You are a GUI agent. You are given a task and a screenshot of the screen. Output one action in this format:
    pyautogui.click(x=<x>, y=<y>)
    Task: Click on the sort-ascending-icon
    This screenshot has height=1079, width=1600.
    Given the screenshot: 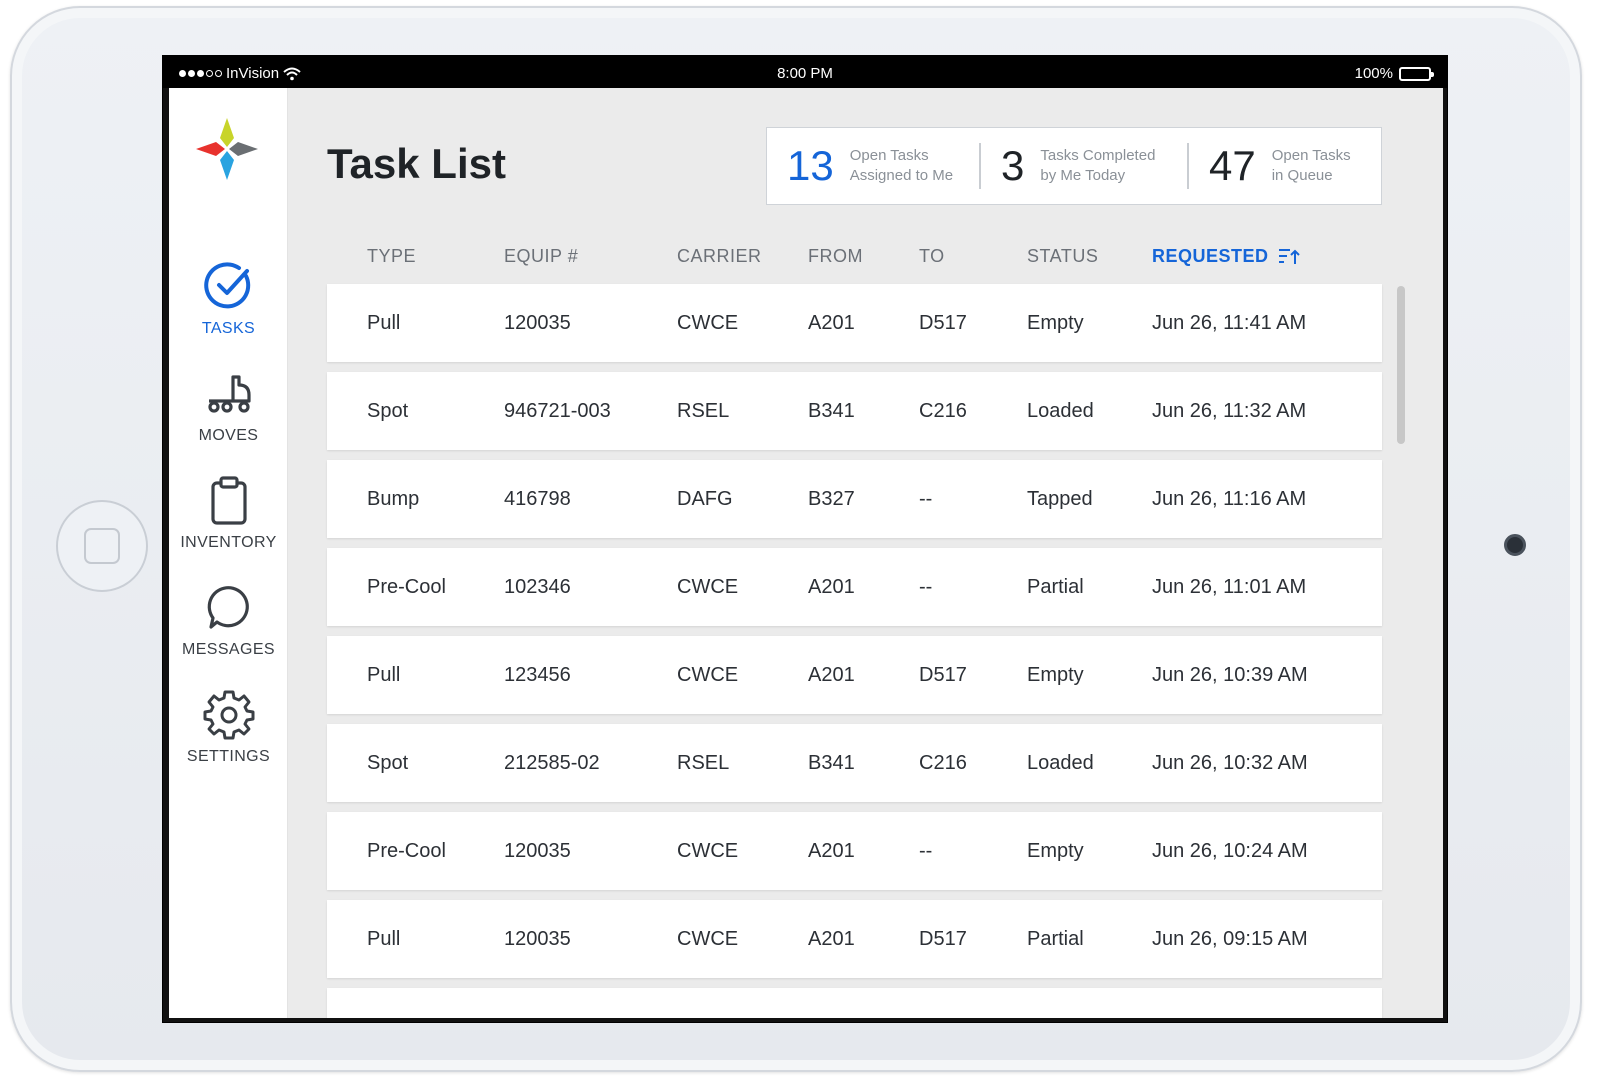 What is the action you would take?
    pyautogui.click(x=1289, y=256)
    